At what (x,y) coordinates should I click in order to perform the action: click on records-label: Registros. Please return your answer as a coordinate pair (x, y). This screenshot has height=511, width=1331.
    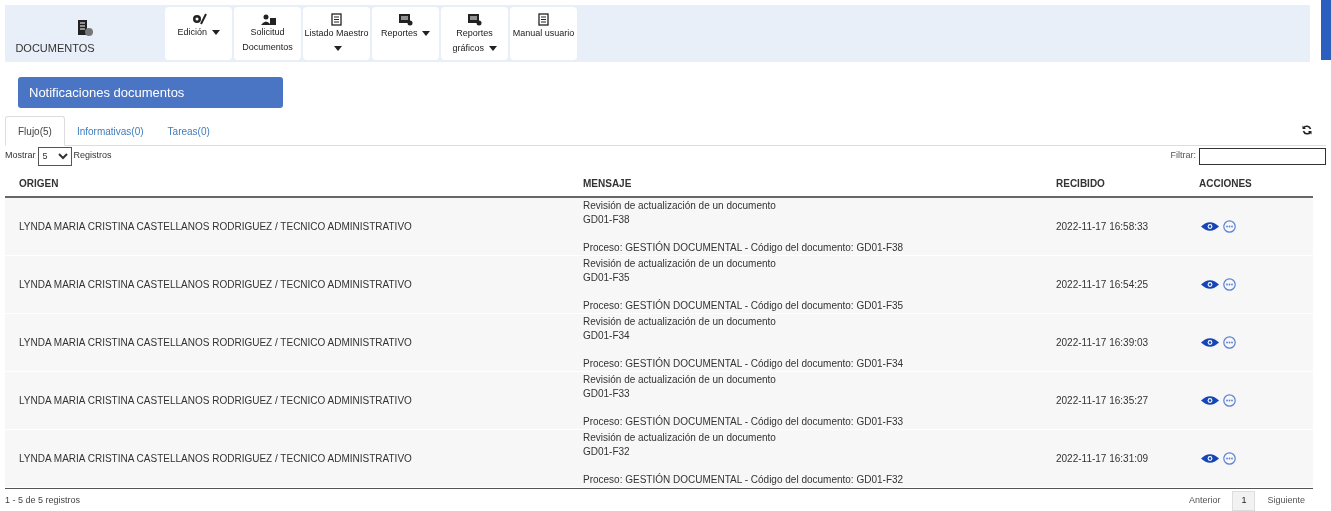
    Looking at the image, I should click on (92, 156).